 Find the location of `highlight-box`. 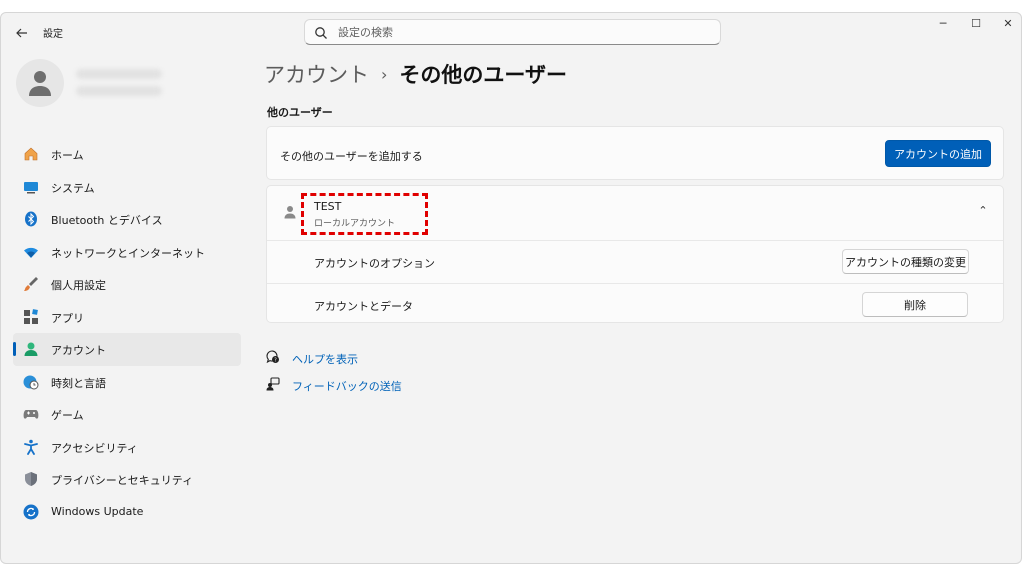

highlight-box is located at coordinates (364, 214).